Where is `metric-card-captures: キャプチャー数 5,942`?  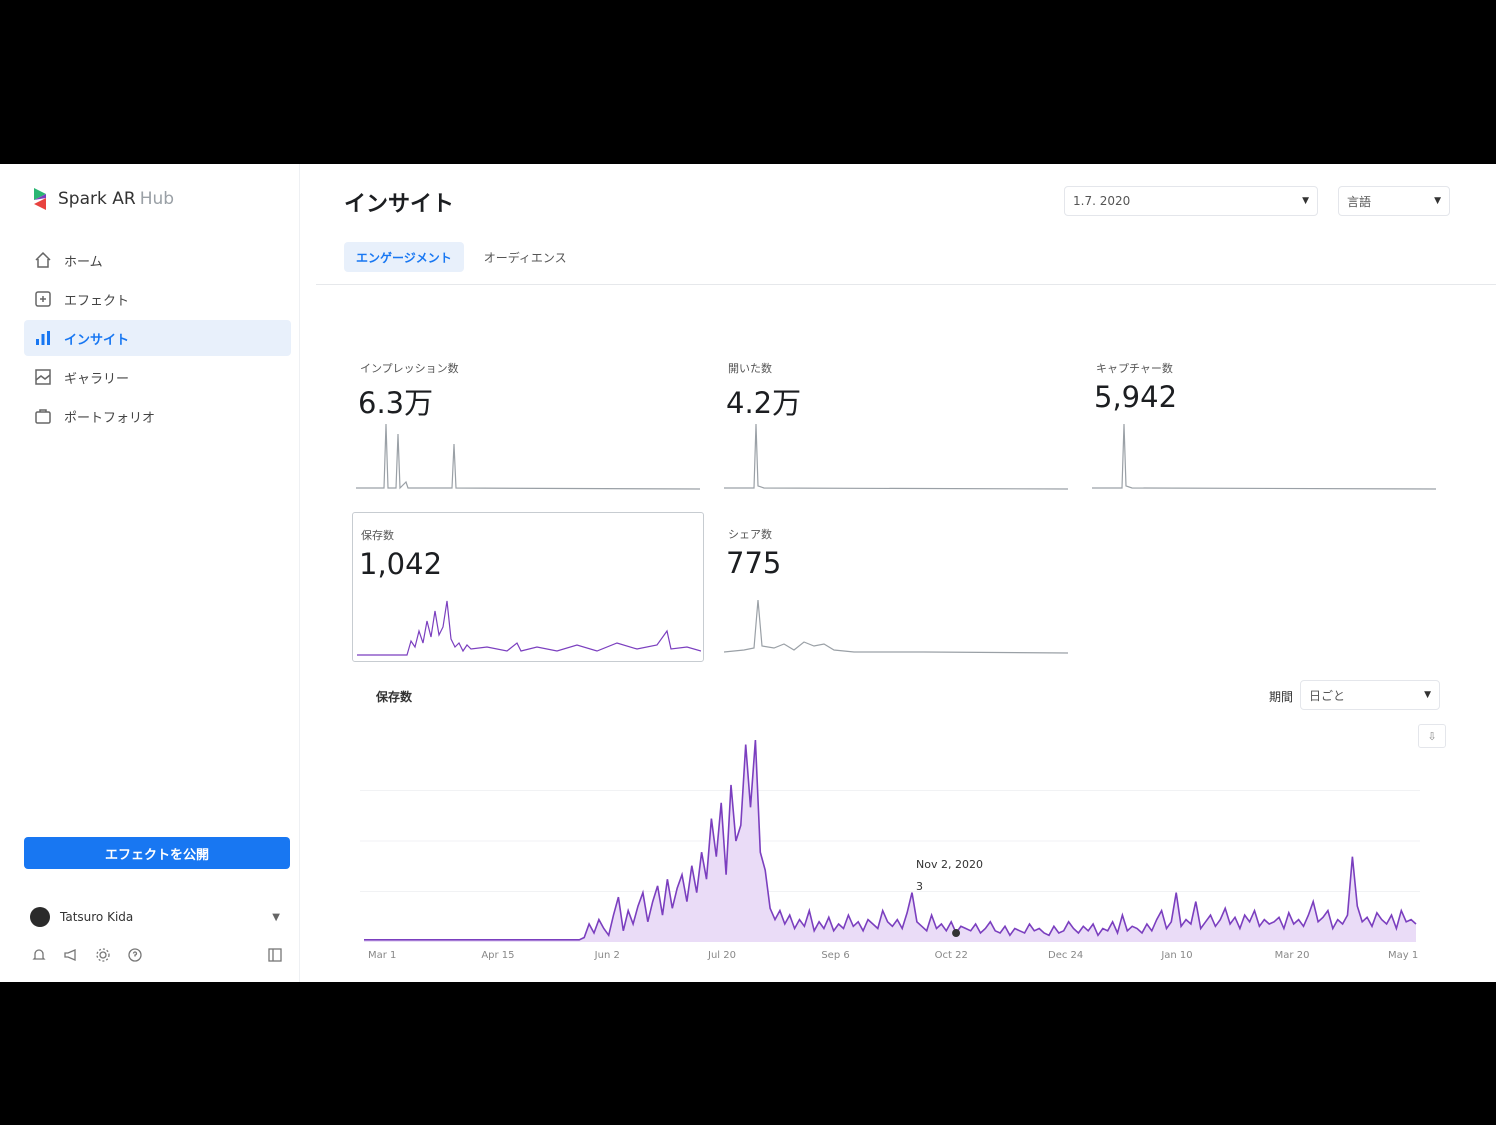 metric-card-captures: キャプチャー数 5,942 is located at coordinates (1264, 421).